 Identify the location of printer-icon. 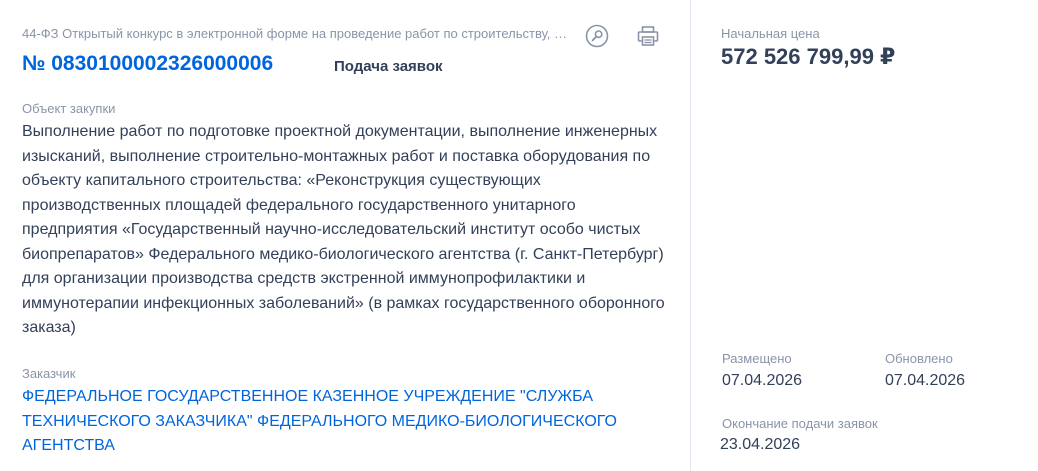
(648, 36).